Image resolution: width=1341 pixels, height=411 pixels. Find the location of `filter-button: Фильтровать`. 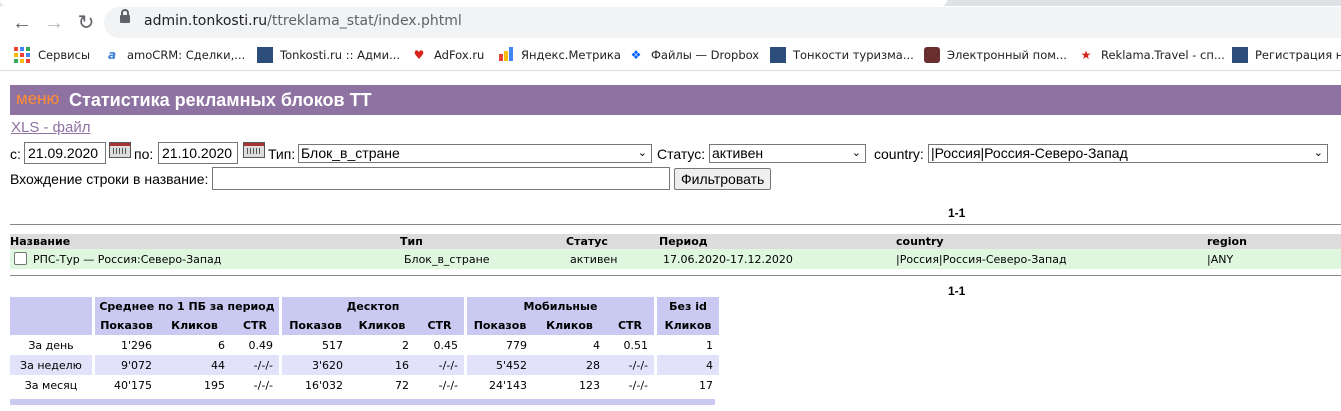

filter-button: Фильтровать is located at coordinates (723, 179).